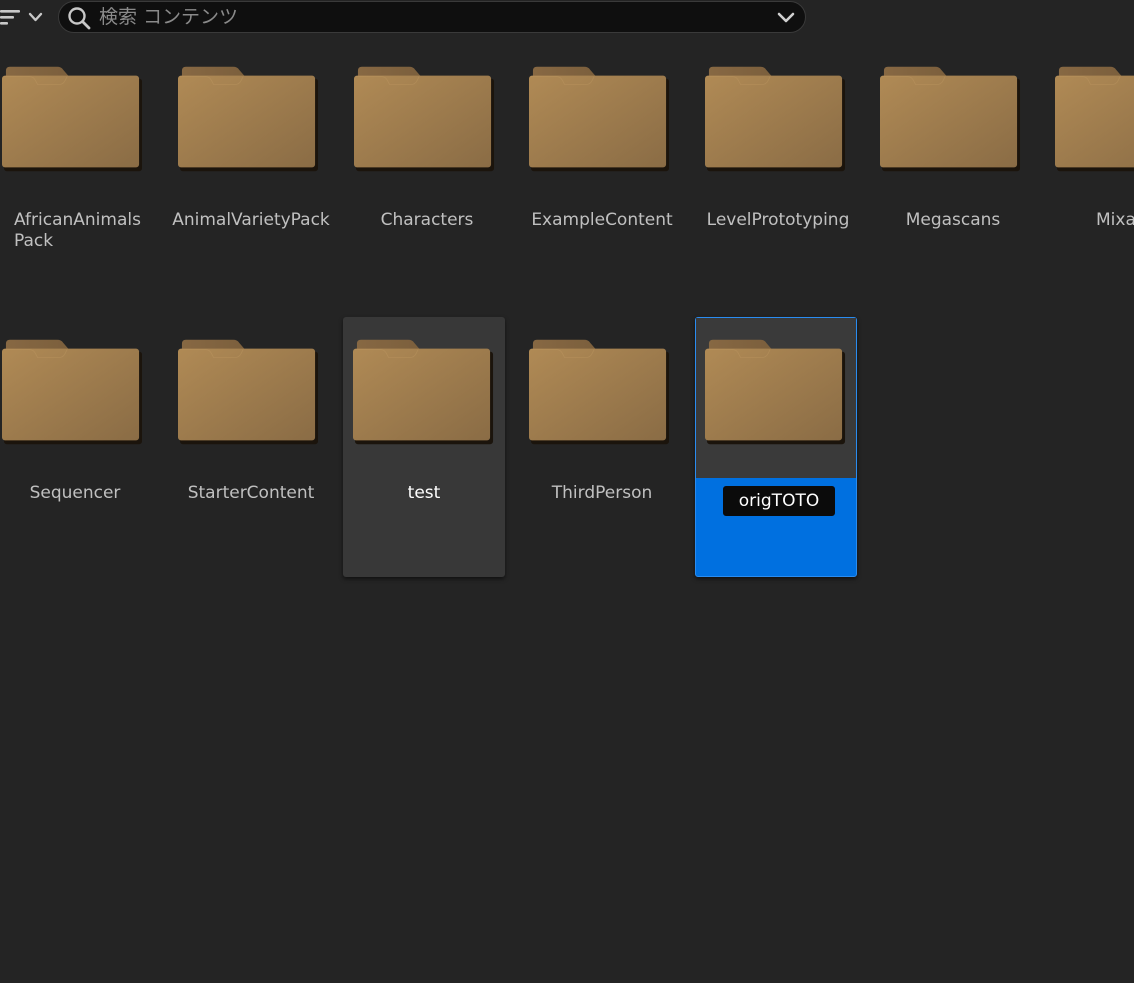  What do you see at coordinates (79, 18) in the screenshot?
I see `search-icon` at bounding box center [79, 18].